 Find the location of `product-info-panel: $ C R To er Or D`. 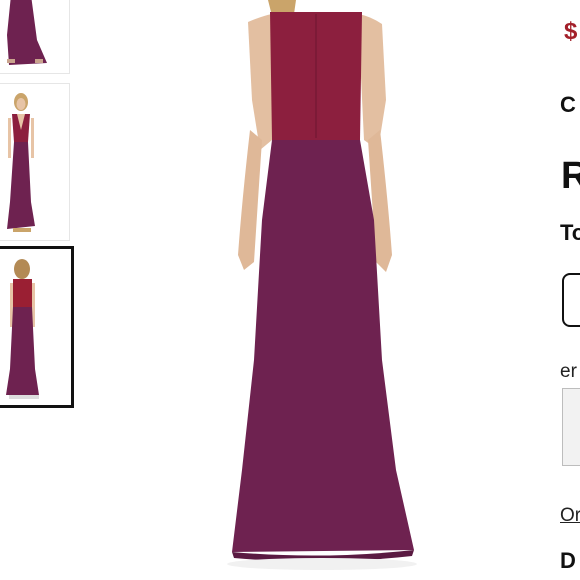

product-info-panel: $ C R To er Or D is located at coordinates (568, 290).